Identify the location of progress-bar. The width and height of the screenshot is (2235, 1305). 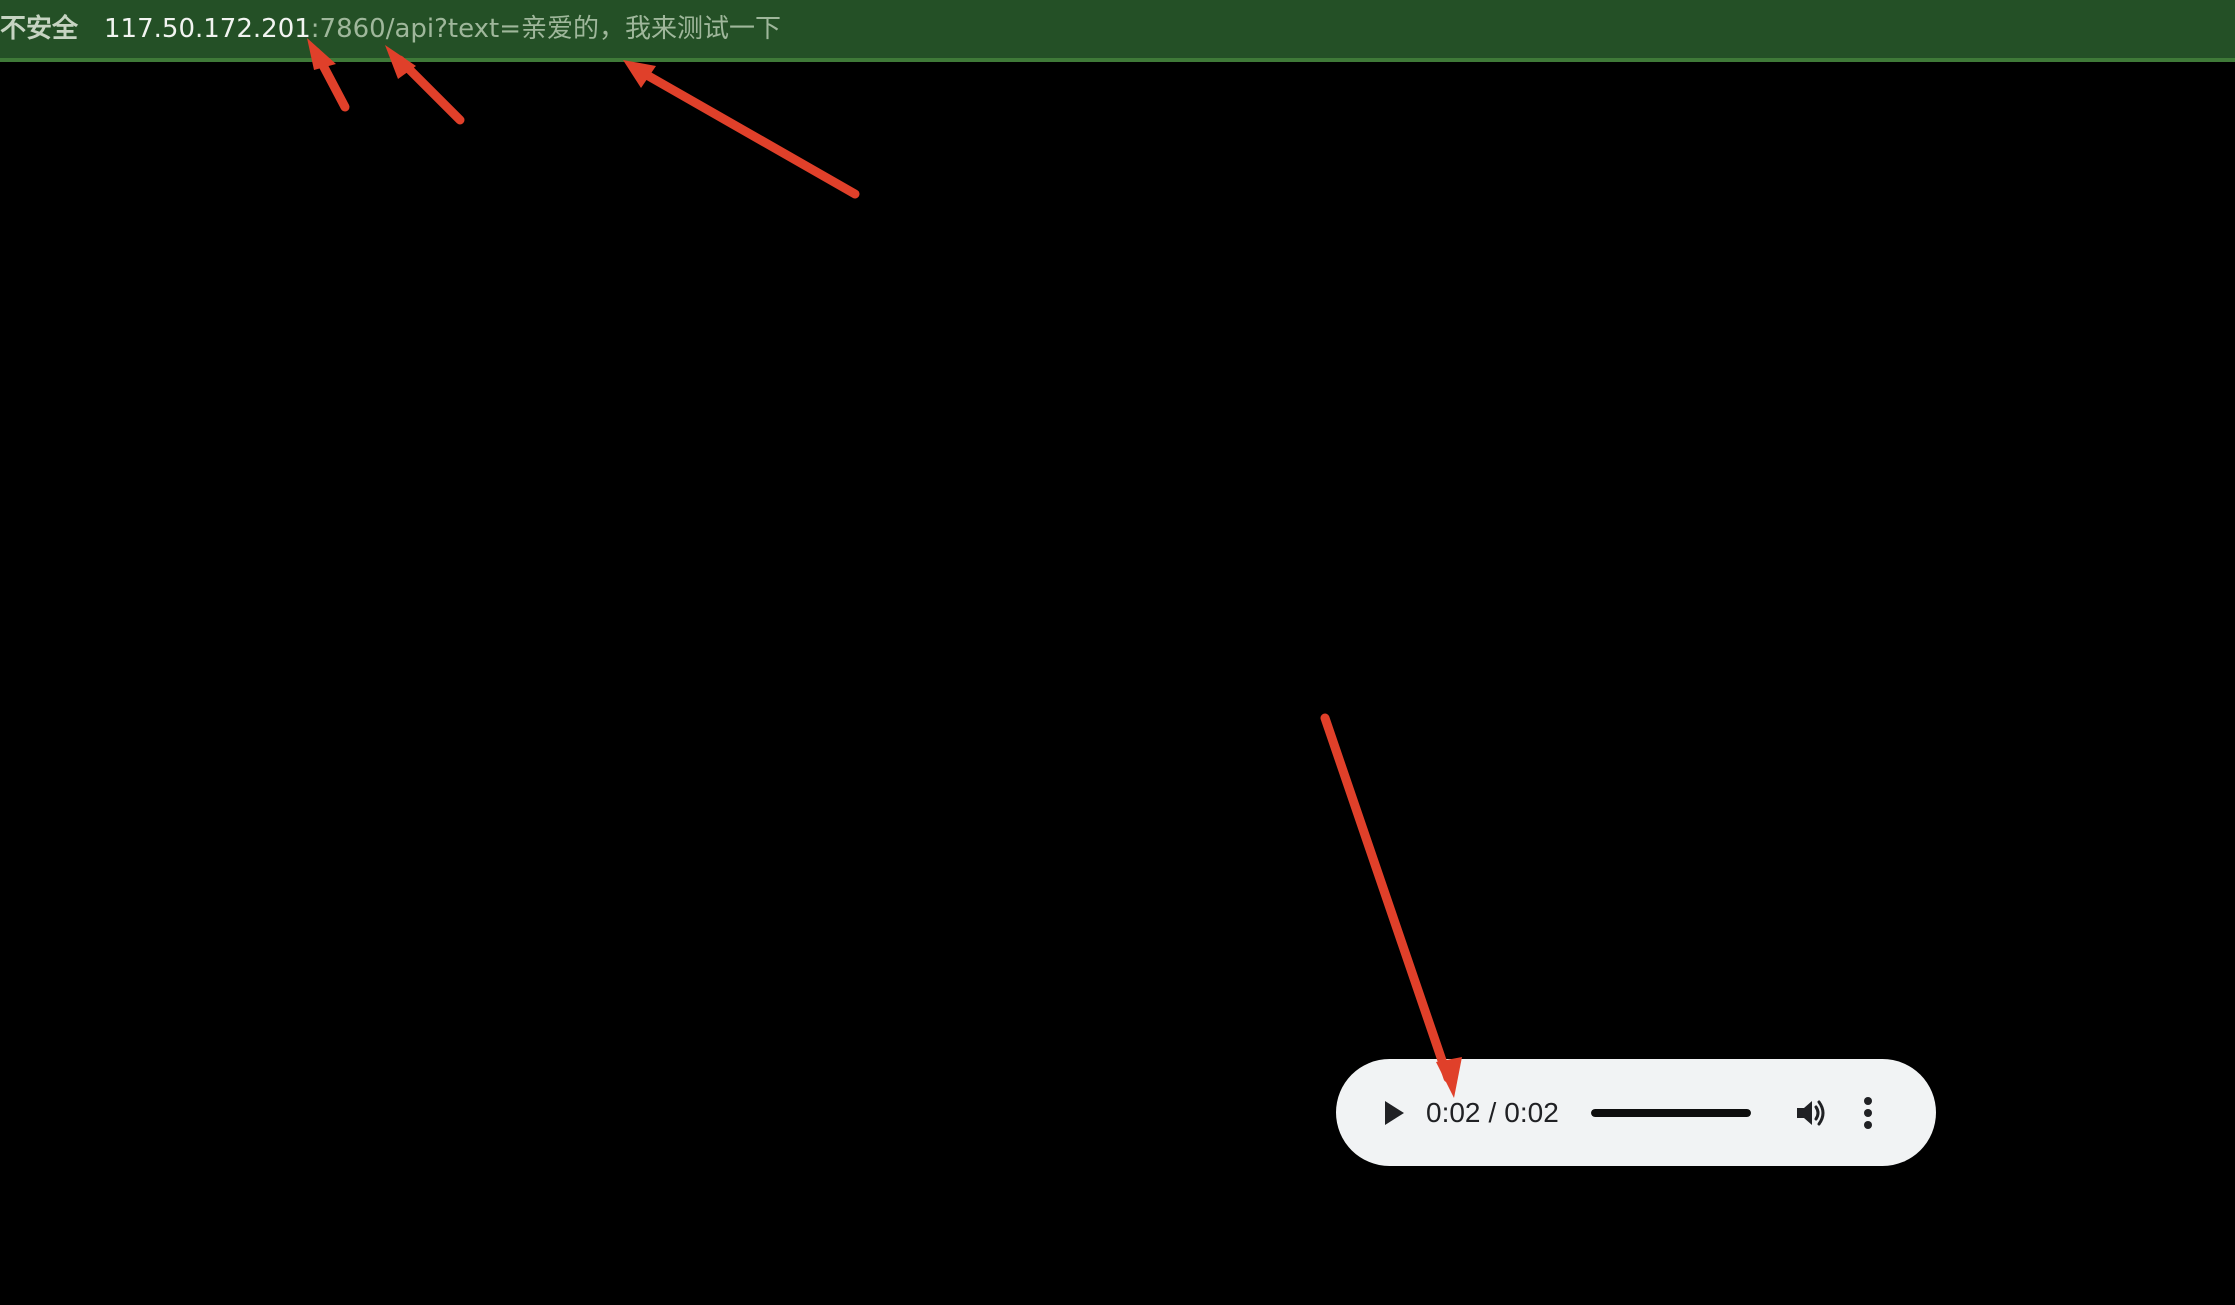
(1670, 1112).